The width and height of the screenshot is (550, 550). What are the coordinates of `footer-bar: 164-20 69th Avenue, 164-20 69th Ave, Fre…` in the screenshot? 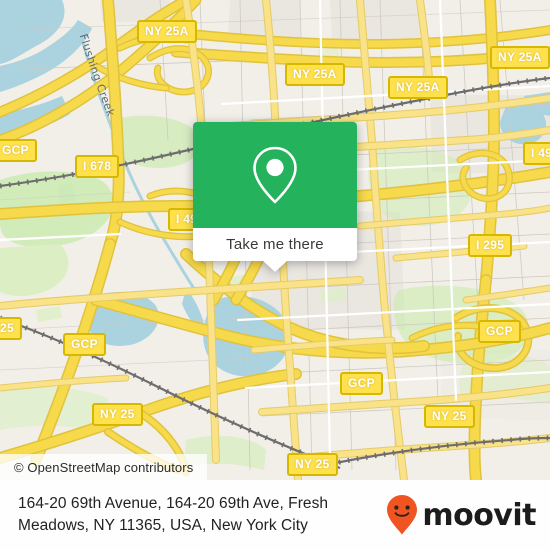 It's located at (275, 515).